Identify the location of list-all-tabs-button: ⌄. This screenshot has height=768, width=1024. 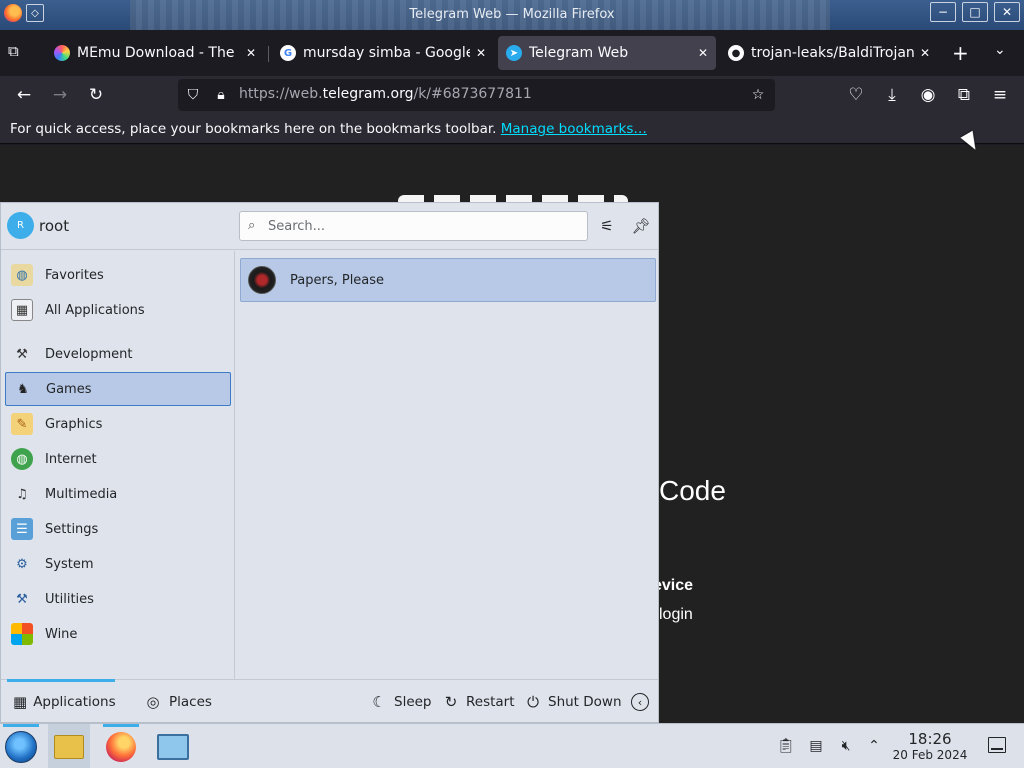
(1000, 50).